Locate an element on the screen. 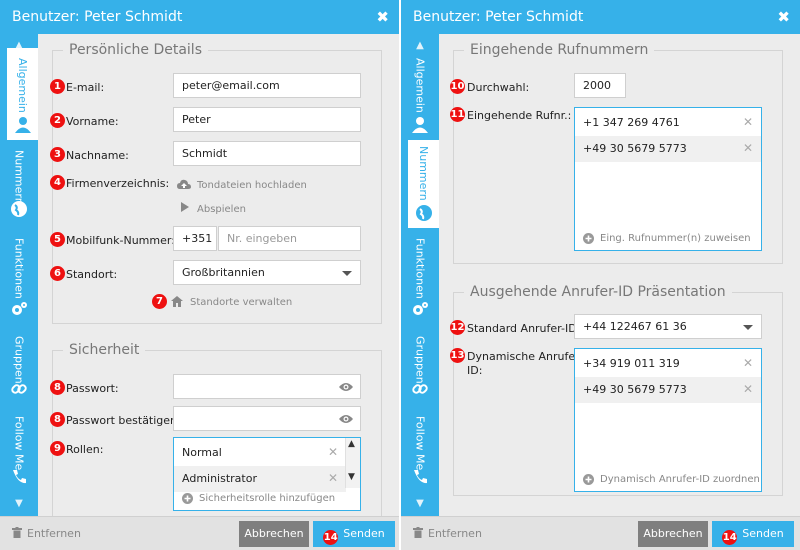 The width and height of the screenshot is (800, 550). list-item: +34 919 011 319 ✕ is located at coordinates (668, 364).